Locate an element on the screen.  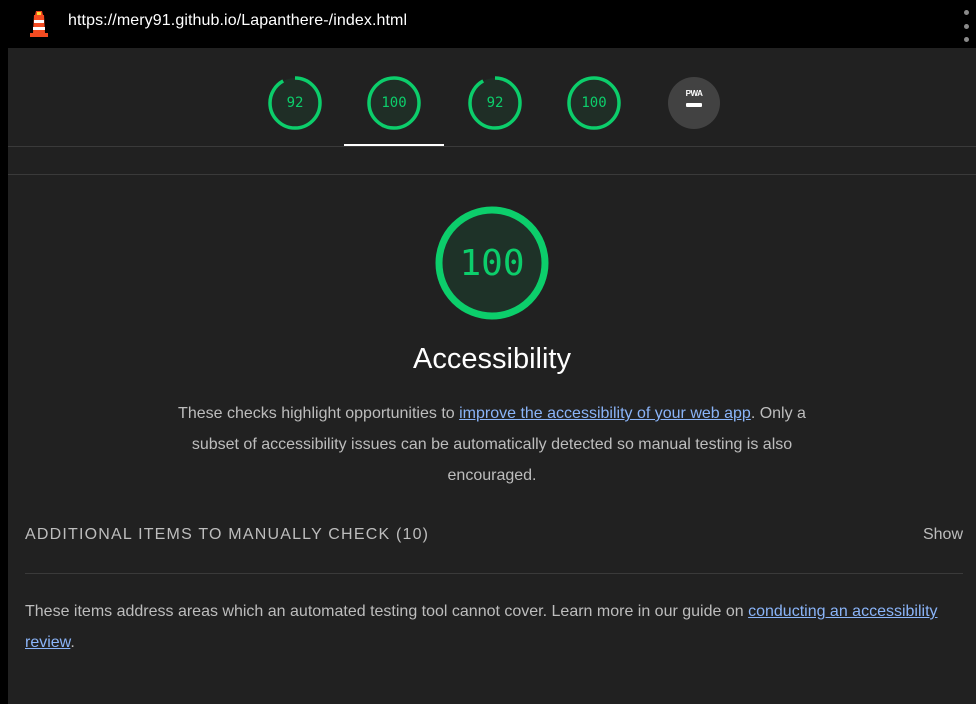
description-text: . is located at coordinates (72, 642).